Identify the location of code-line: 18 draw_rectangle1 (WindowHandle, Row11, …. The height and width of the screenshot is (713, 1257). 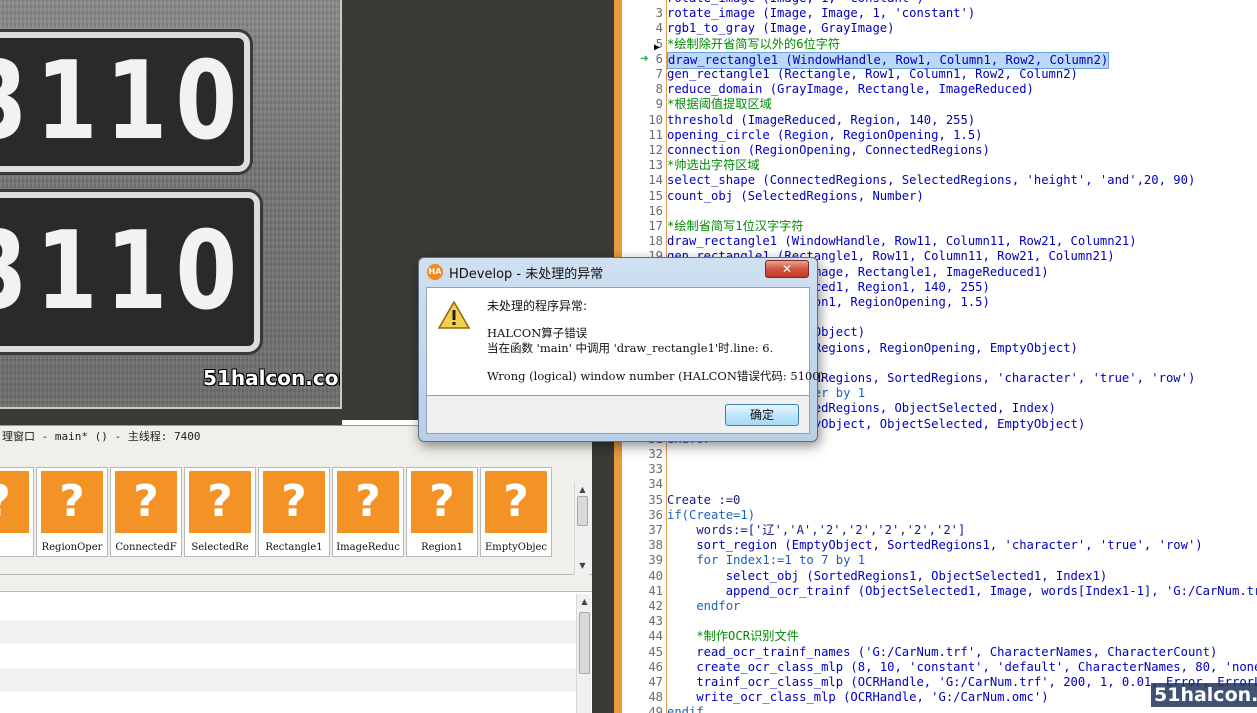
(939, 241).